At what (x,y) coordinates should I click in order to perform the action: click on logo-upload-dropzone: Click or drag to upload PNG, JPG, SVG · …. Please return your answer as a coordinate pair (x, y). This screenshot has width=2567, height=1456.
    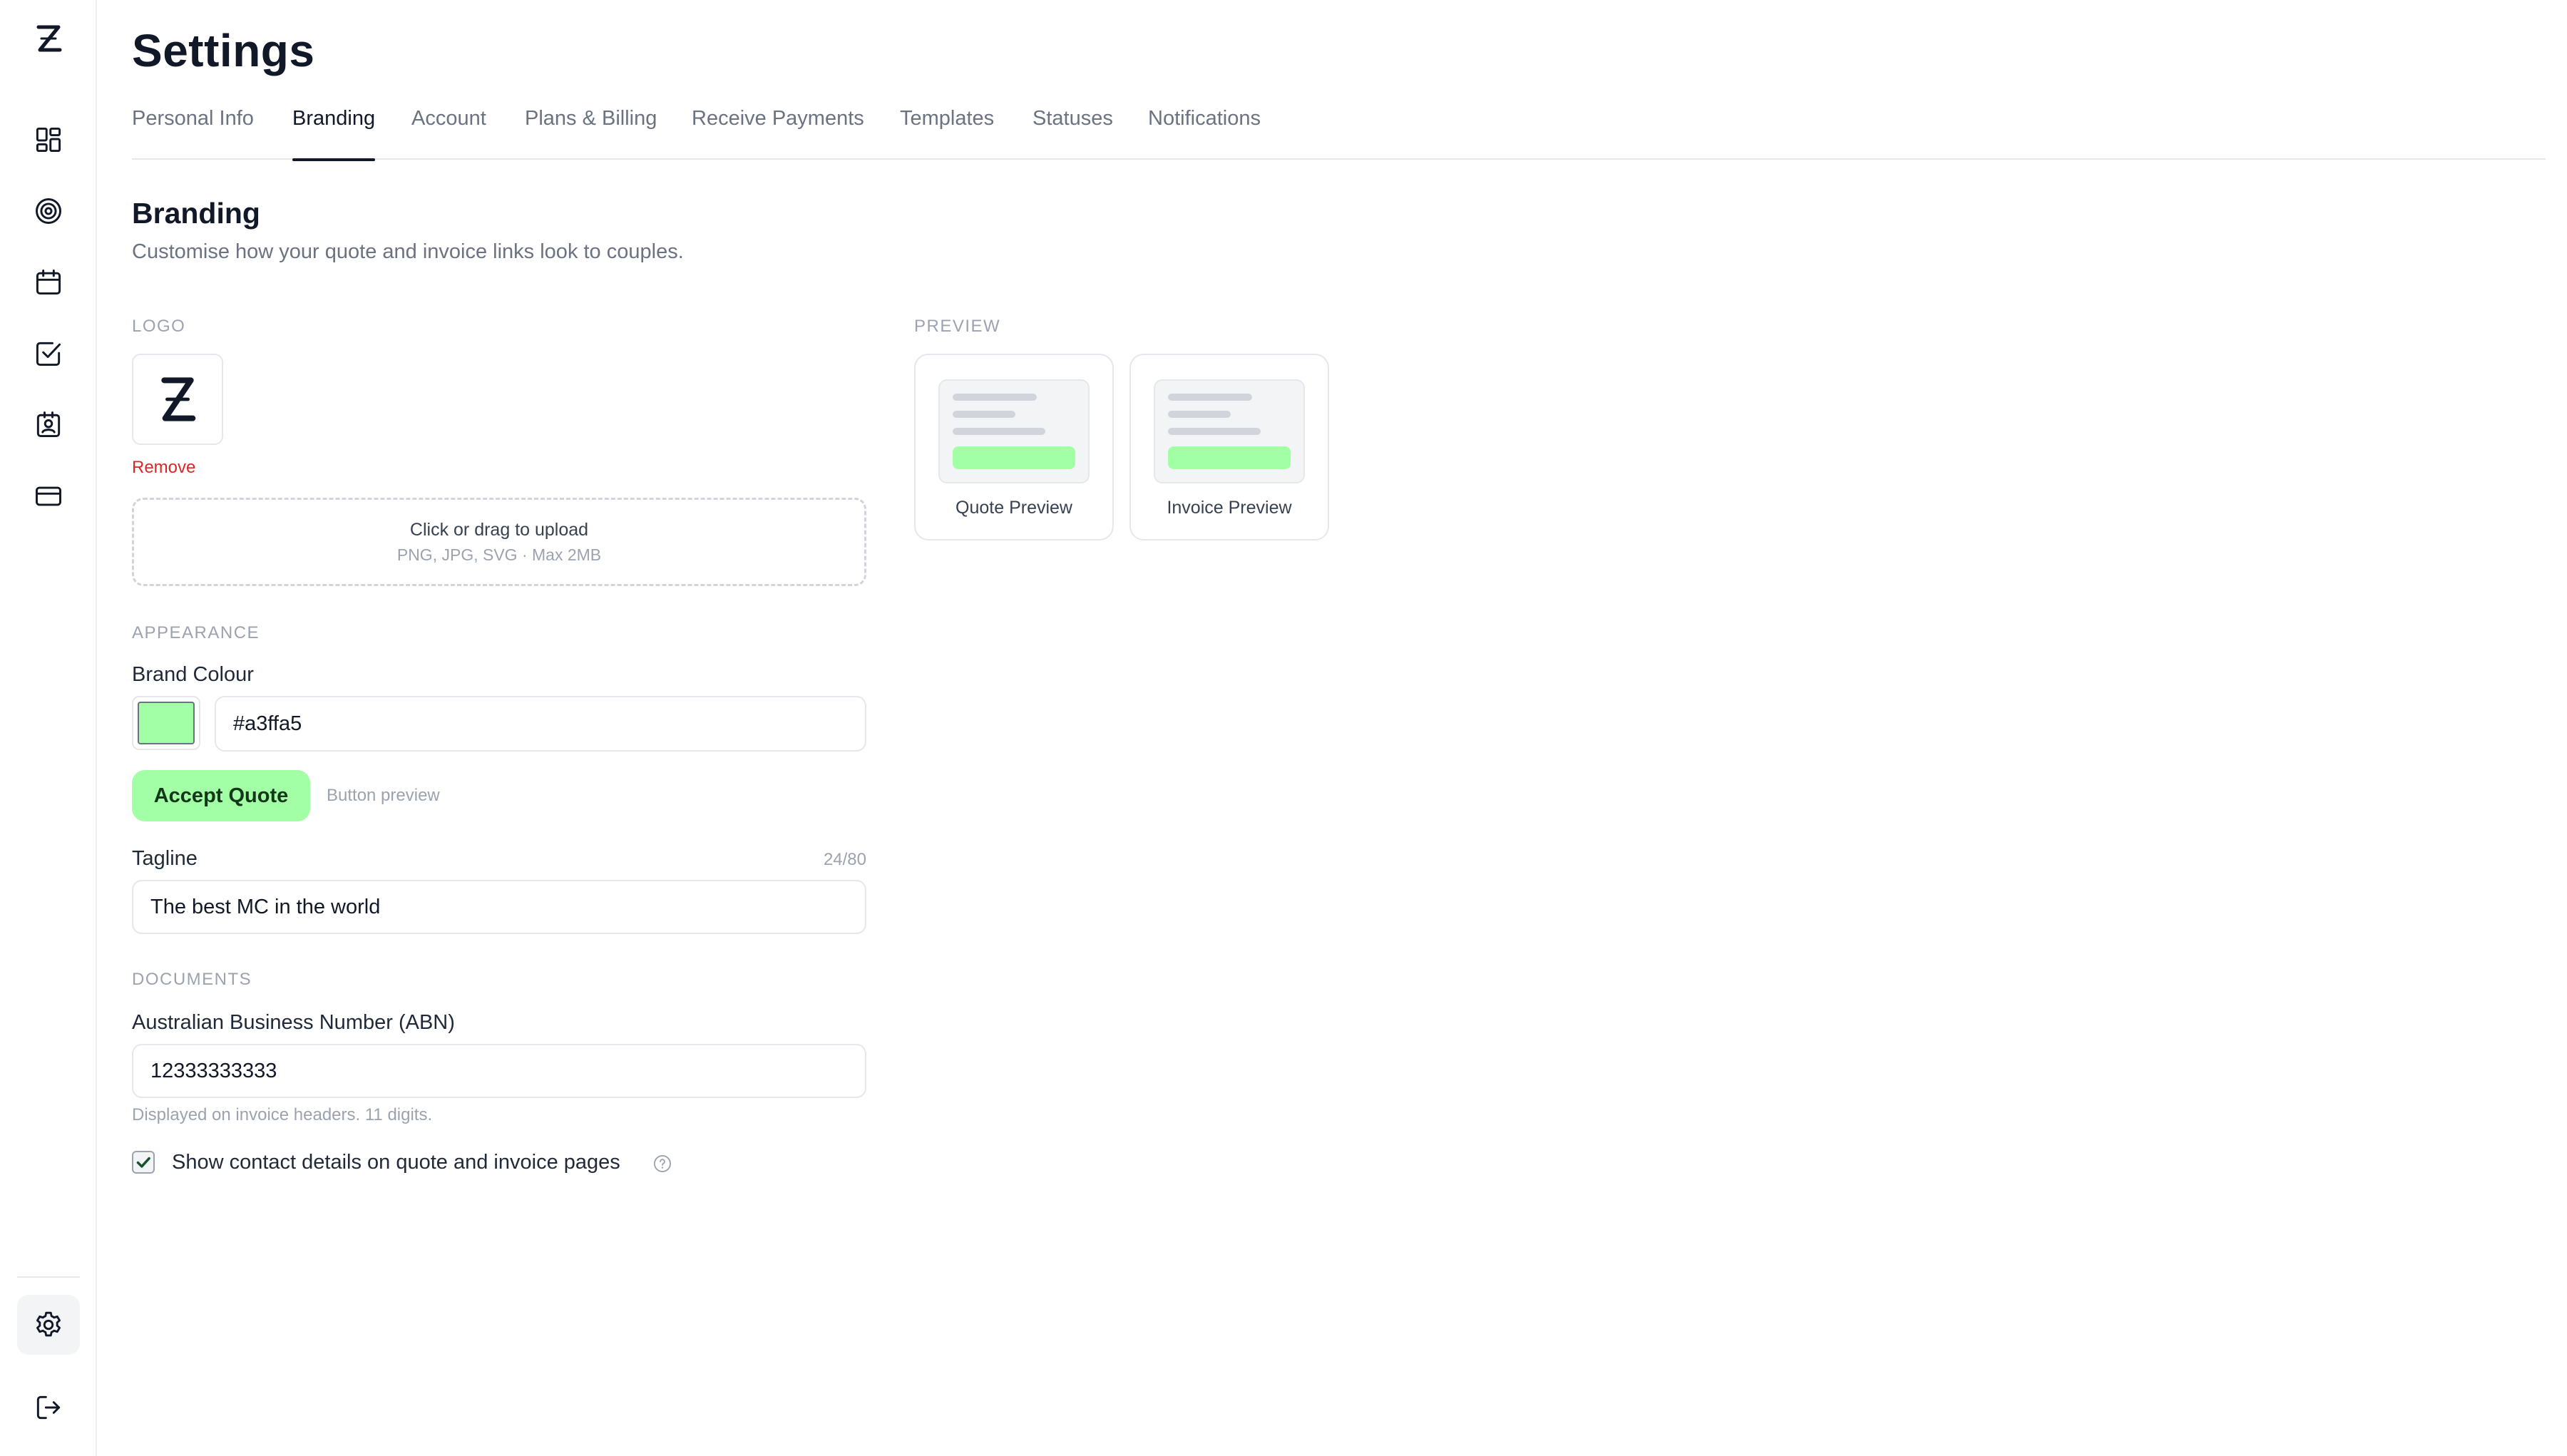
    Looking at the image, I should click on (499, 542).